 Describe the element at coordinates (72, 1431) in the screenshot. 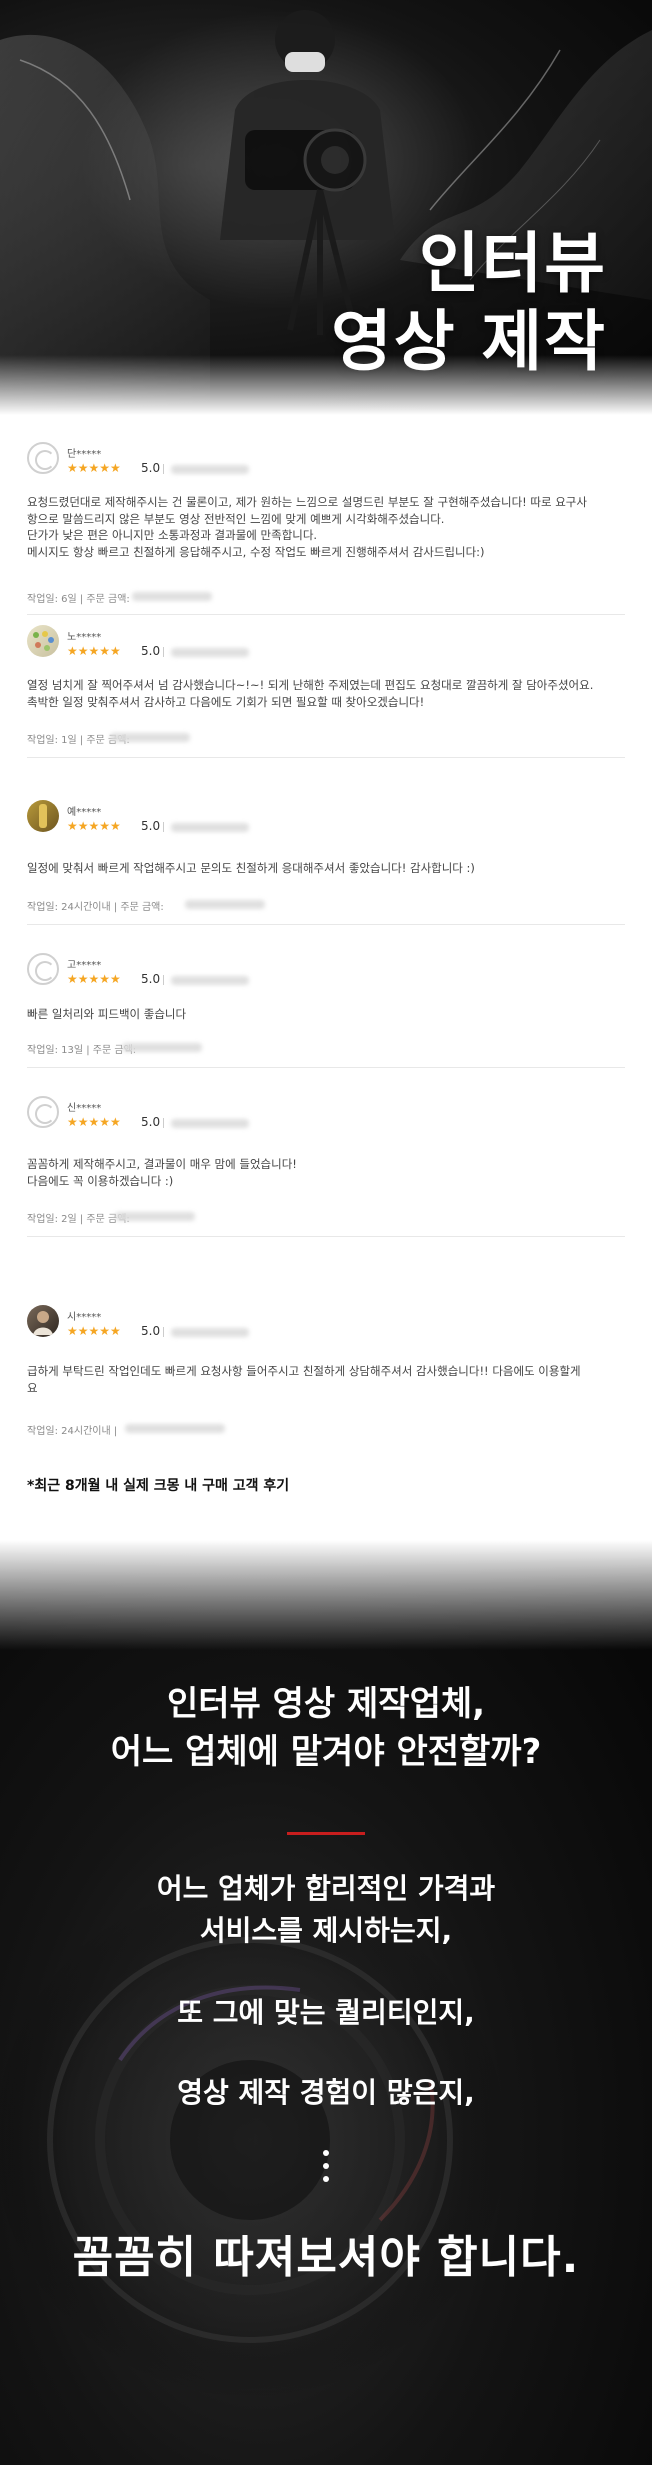

I see `review-meta: 작업일: 24시간이내 |` at that location.